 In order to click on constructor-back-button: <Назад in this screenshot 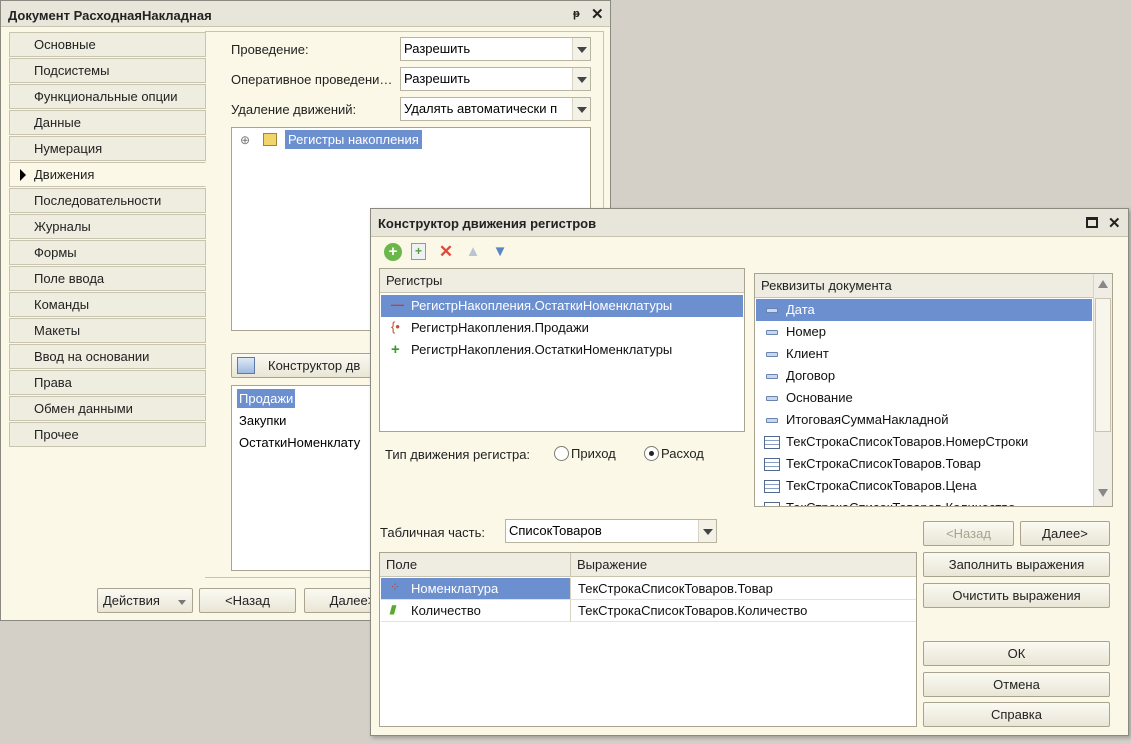, I will do `click(968, 533)`.